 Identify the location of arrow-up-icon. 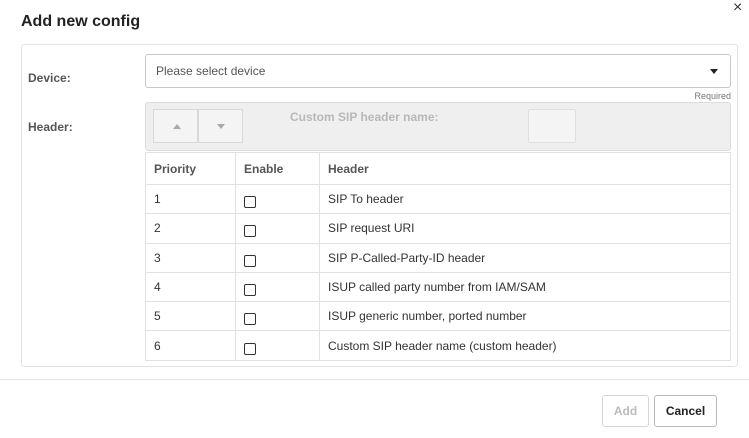
(177, 126).